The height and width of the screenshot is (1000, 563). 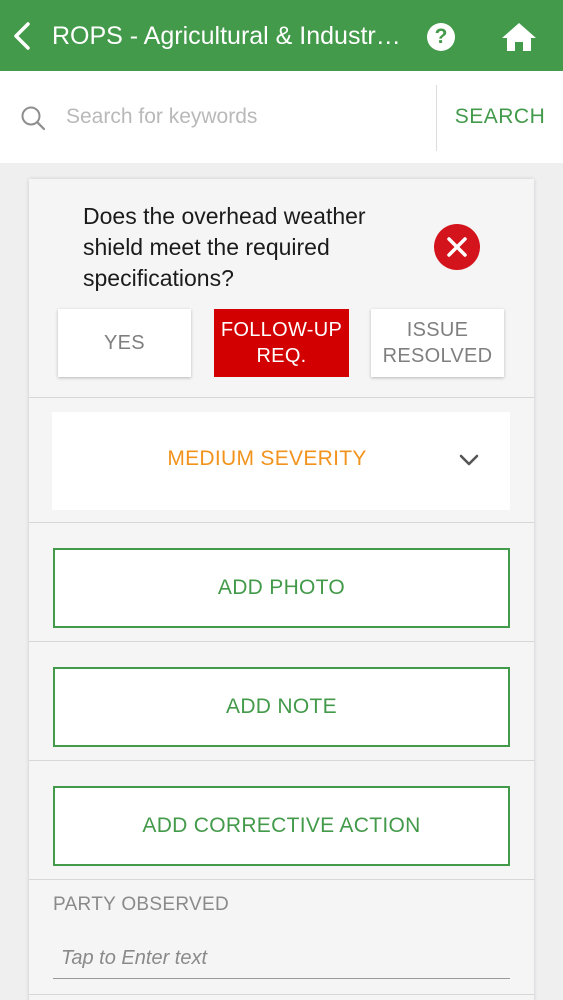 I want to click on response-issue-resolved-button: ISSUE RESOLVED, so click(x=437, y=343).